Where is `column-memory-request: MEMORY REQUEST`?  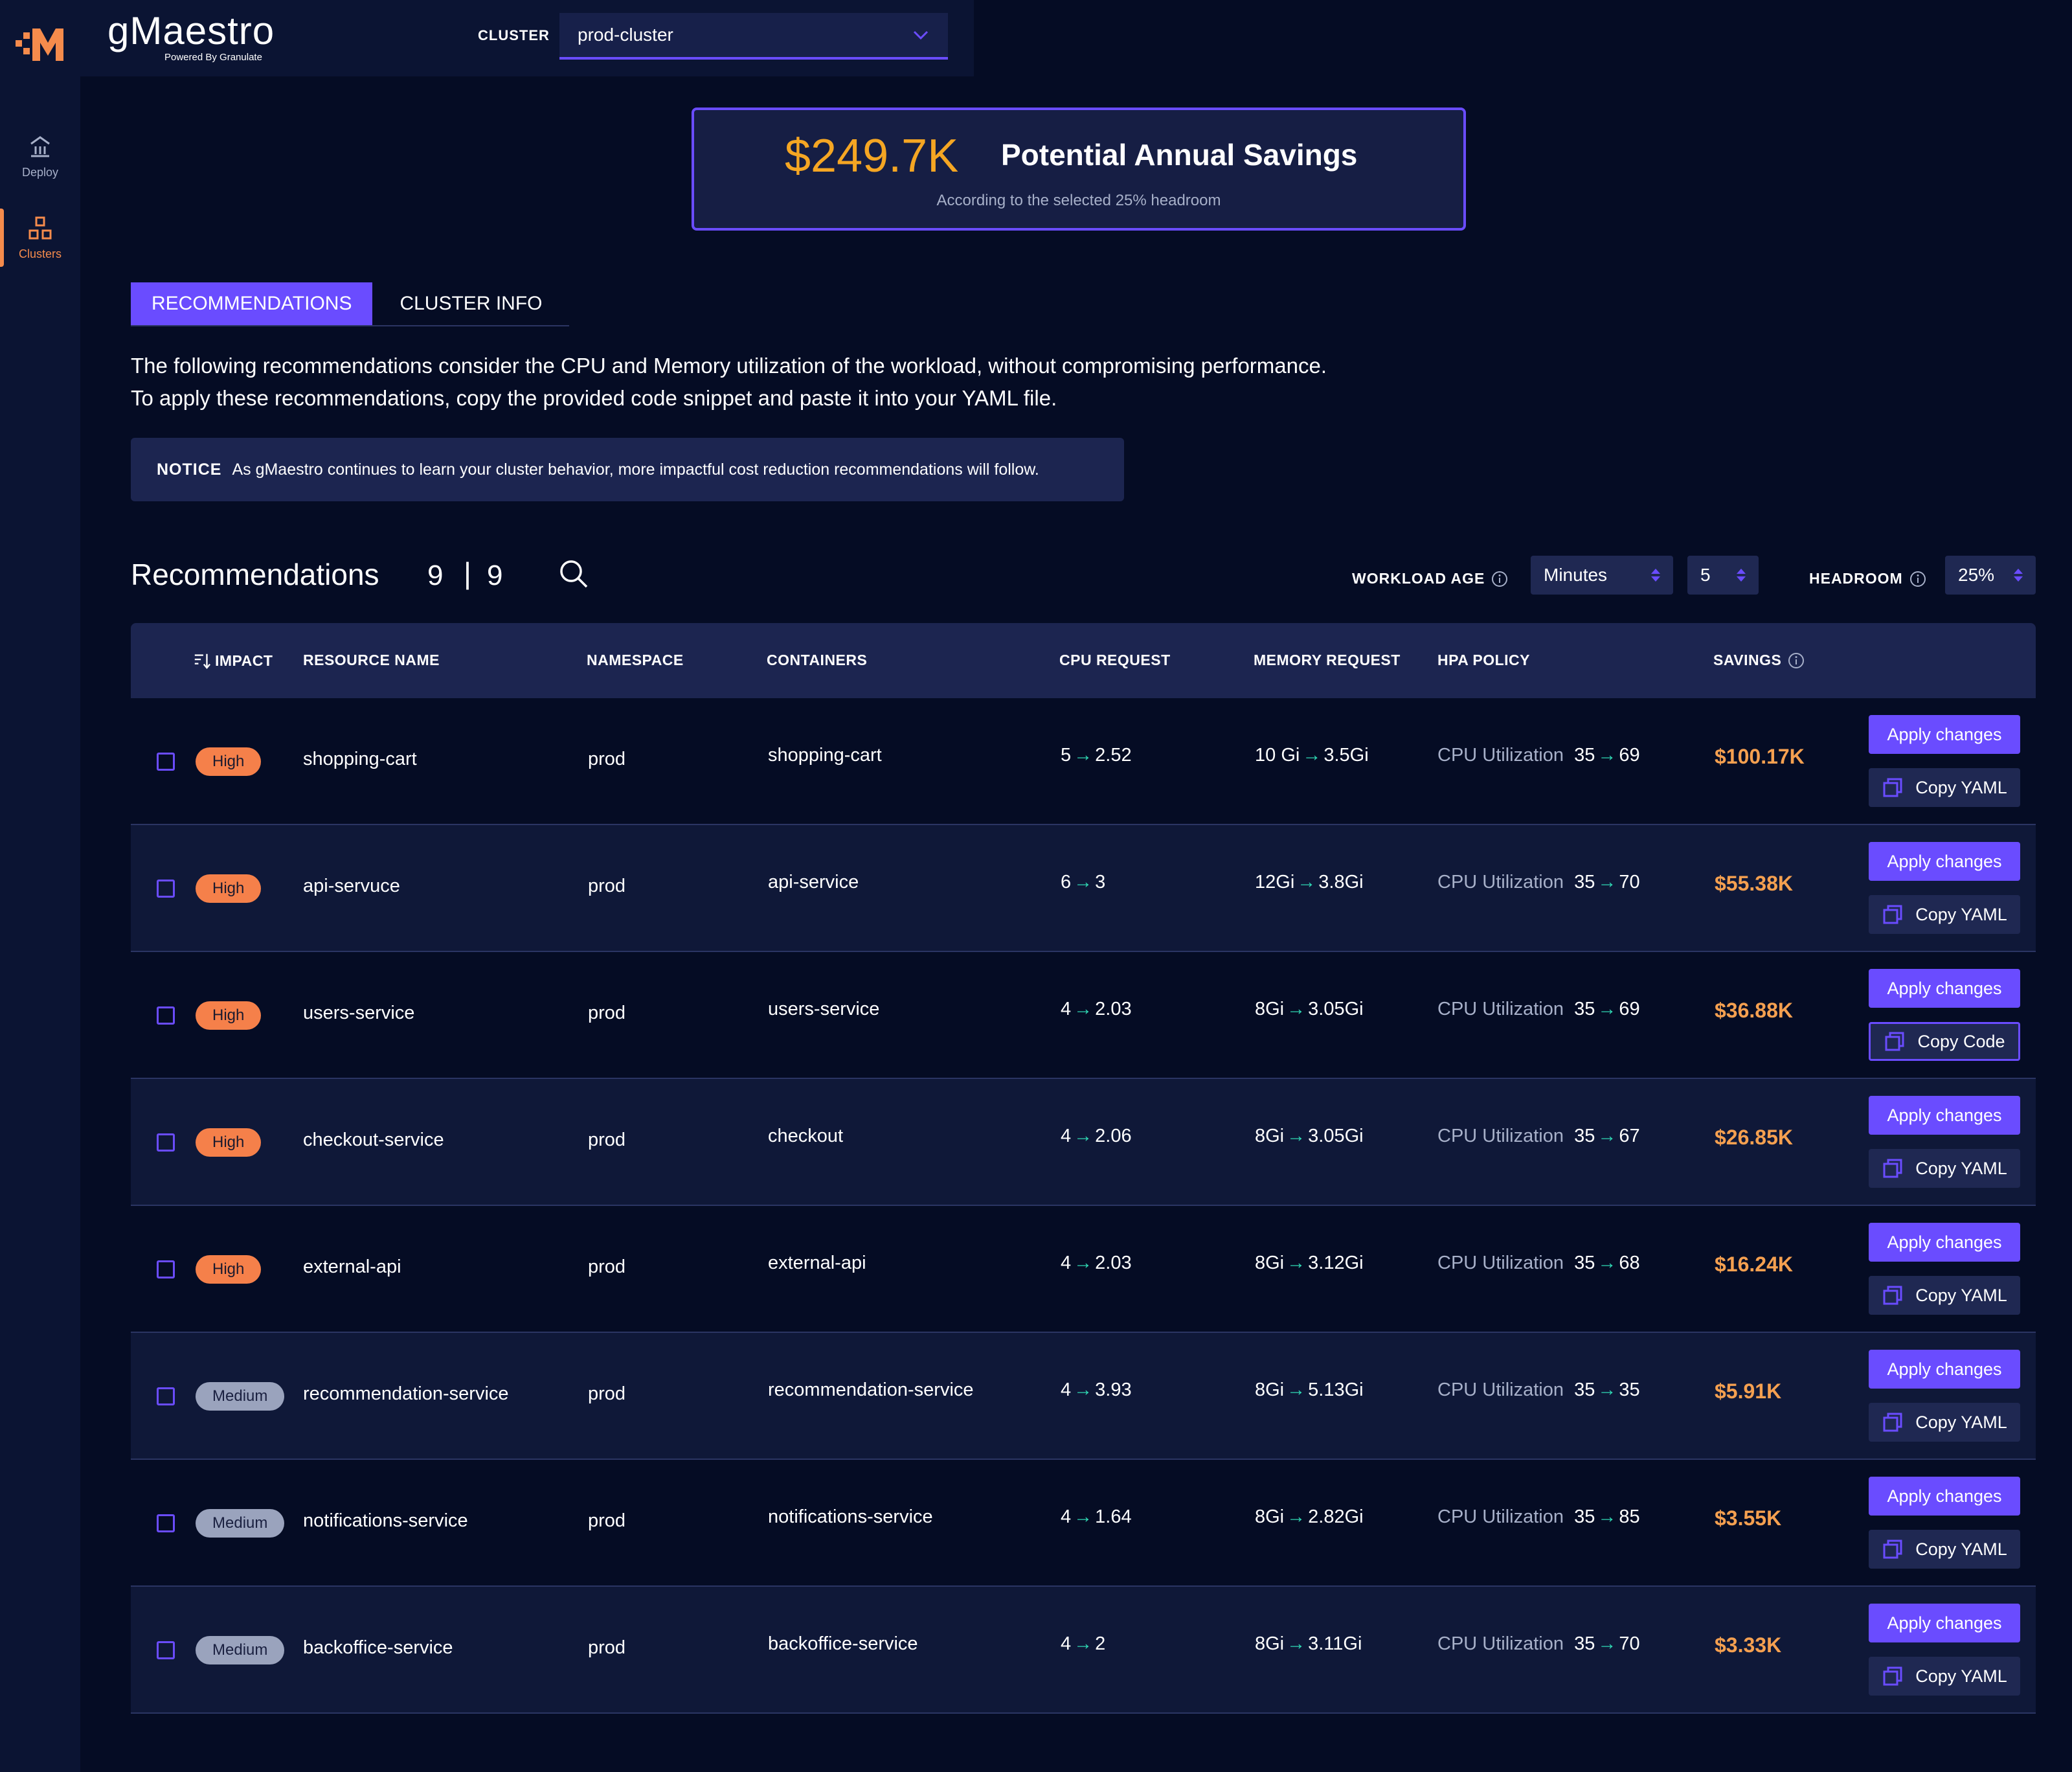 column-memory-request: MEMORY REQUEST is located at coordinates (1327, 660).